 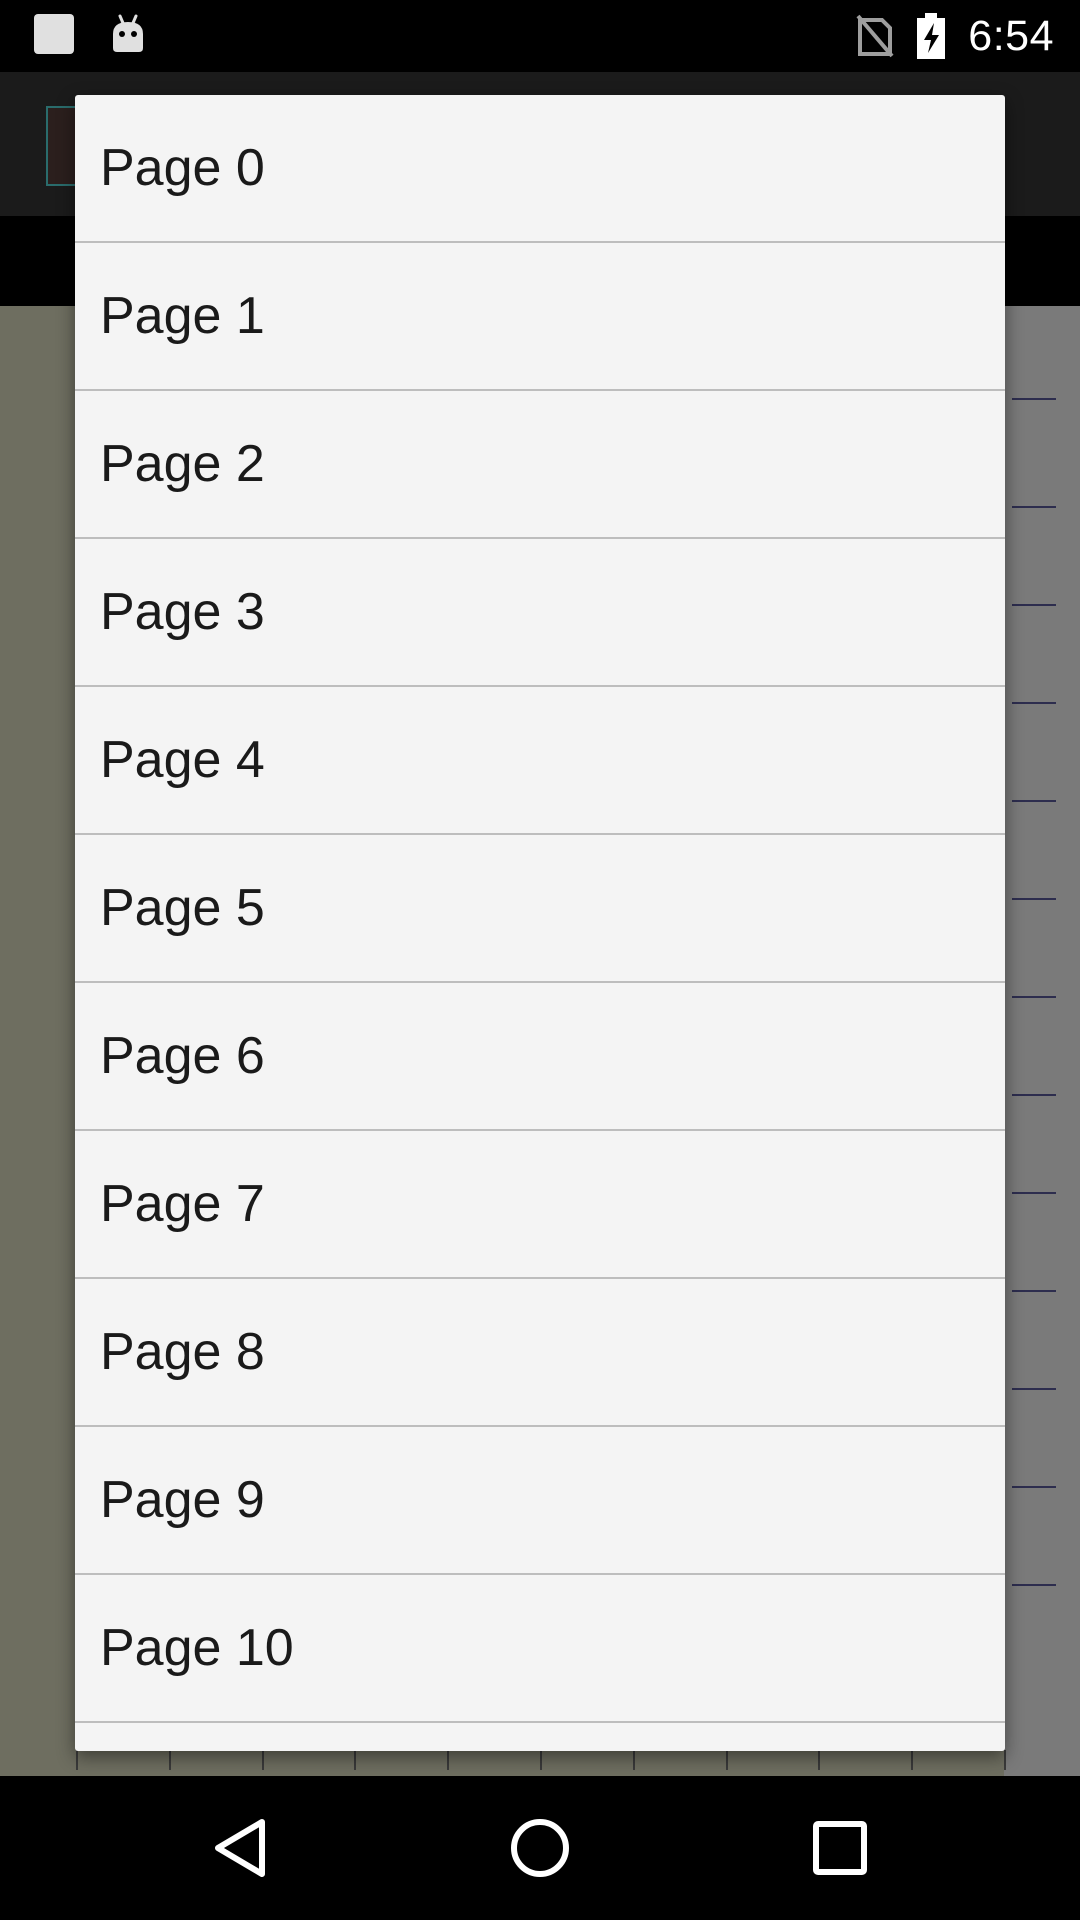 What do you see at coordinates (128, 33) in the screenshot?
I see `android-notification-icon` at bounding box center [128, 33].